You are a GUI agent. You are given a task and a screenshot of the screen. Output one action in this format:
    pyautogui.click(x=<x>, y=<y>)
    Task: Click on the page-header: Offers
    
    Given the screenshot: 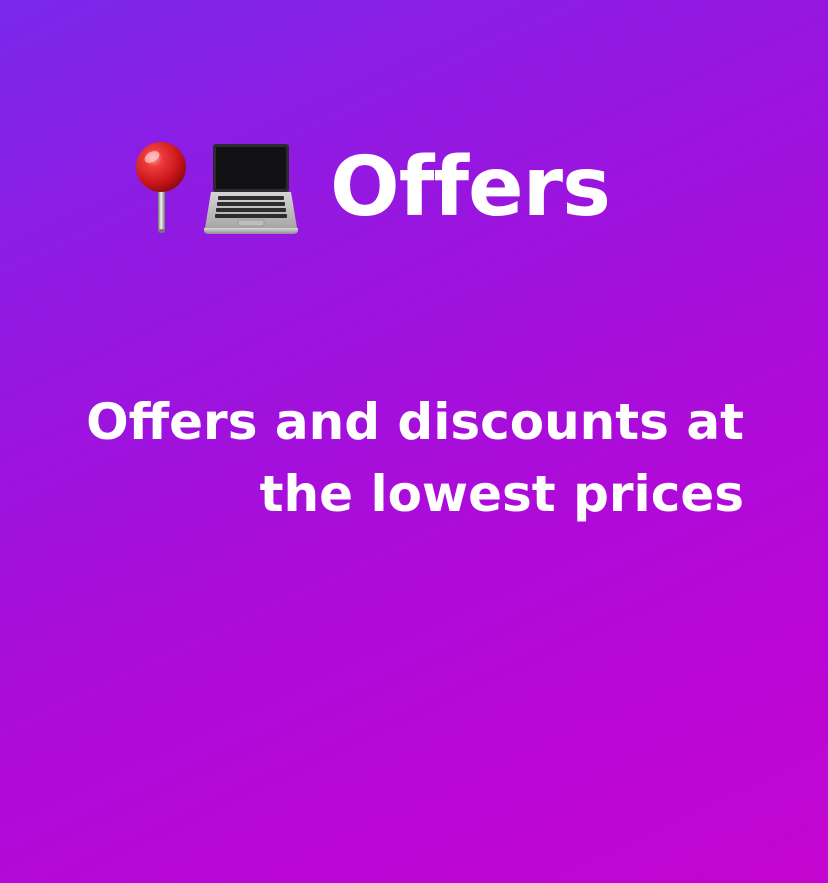 What is the action you would take?
    pyautogui.click(x=371, y=188)
    